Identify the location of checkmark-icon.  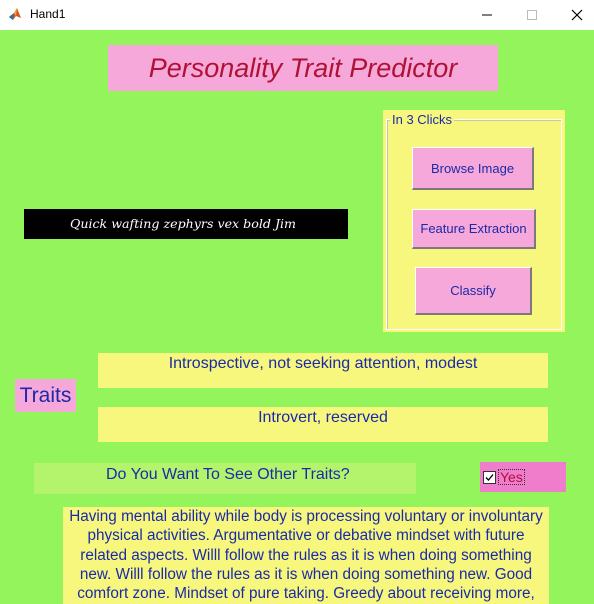
(489, 477).